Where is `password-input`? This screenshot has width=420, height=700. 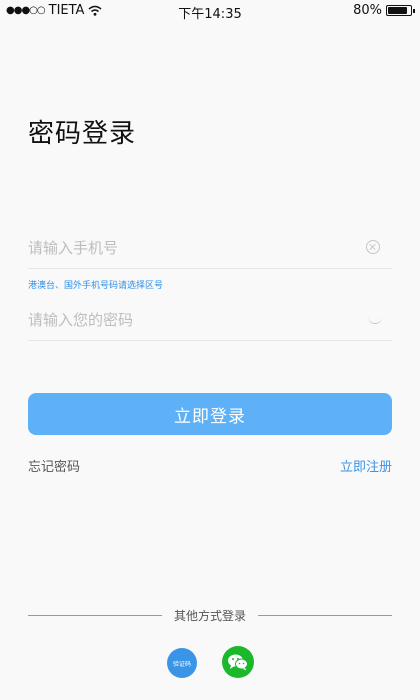
password-input is located at coordinates (188, 320).